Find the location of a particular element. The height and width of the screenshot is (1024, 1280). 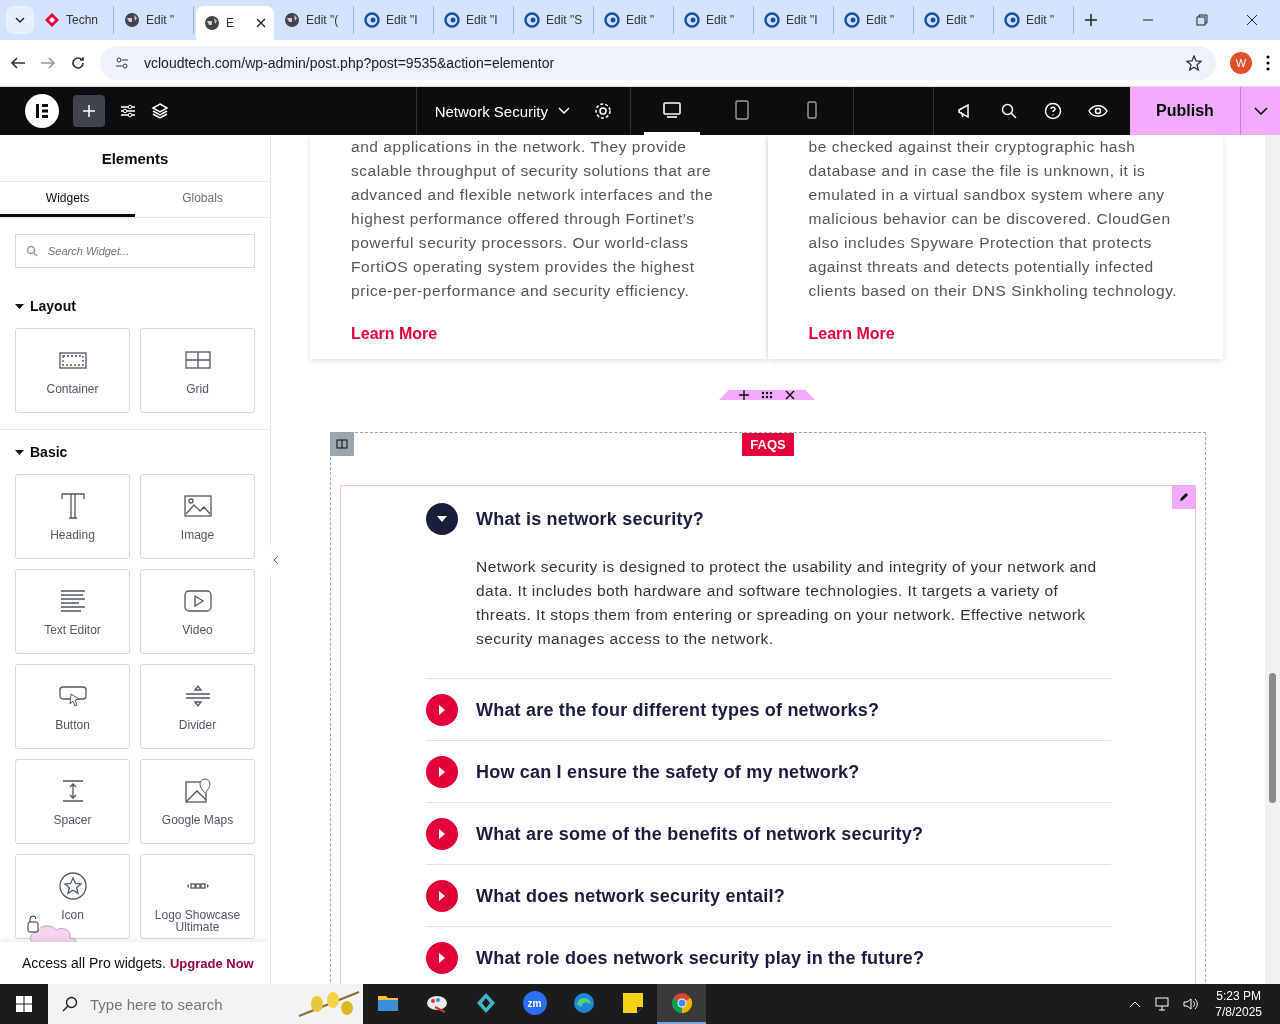

faq-answer: Network security is designed to protect the usability and integrity of your network and data. It includes both hardware and software technologies. It targets a variety of threats. It stops them from entering or spreading on your network. Effective network security manages access to the network. is located at coordinates (787, 603).